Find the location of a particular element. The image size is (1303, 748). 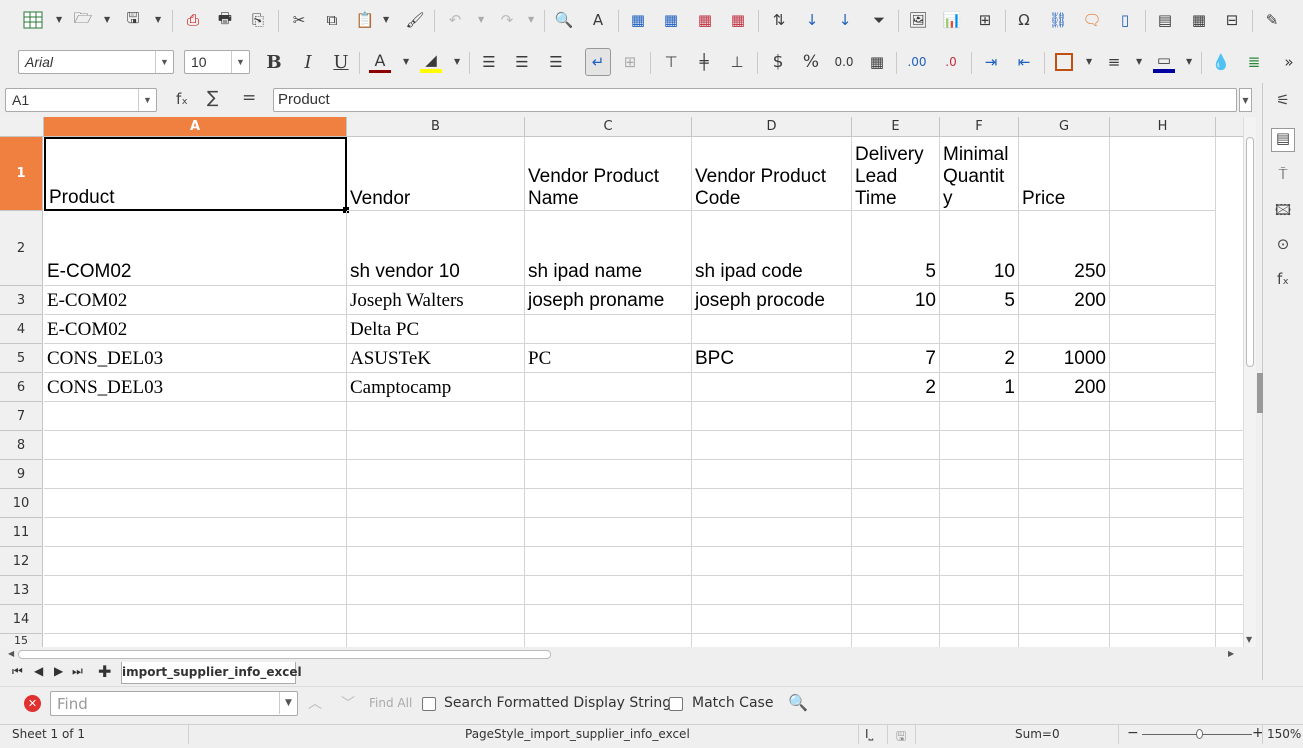

cell-c2: sh ipad name is located at coordinates (608, 248).